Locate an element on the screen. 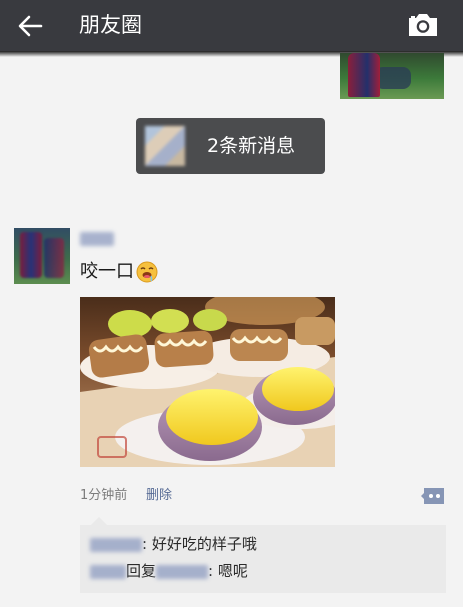 Image resolution: width=463 pixels, height=607 pixels. post-text: 咬一口 is located at coordinates (119, 272).